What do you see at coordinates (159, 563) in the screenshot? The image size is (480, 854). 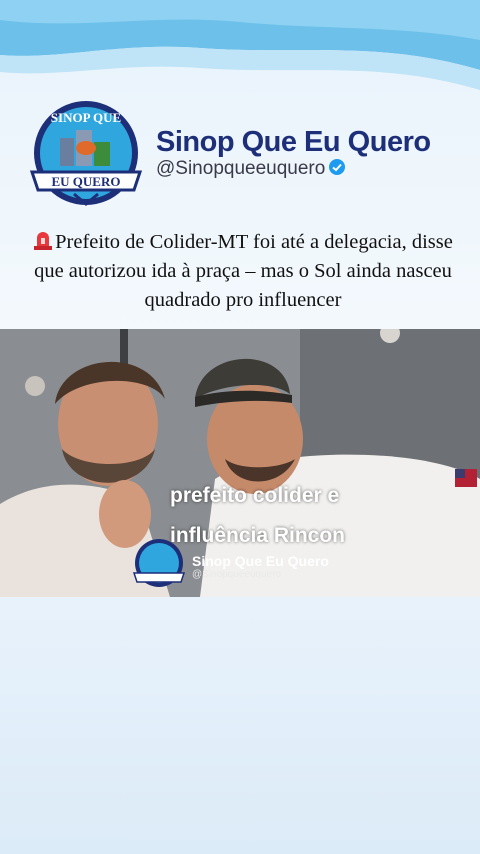 I see `watermark-logo-icon` at bounding box center [159, 563].